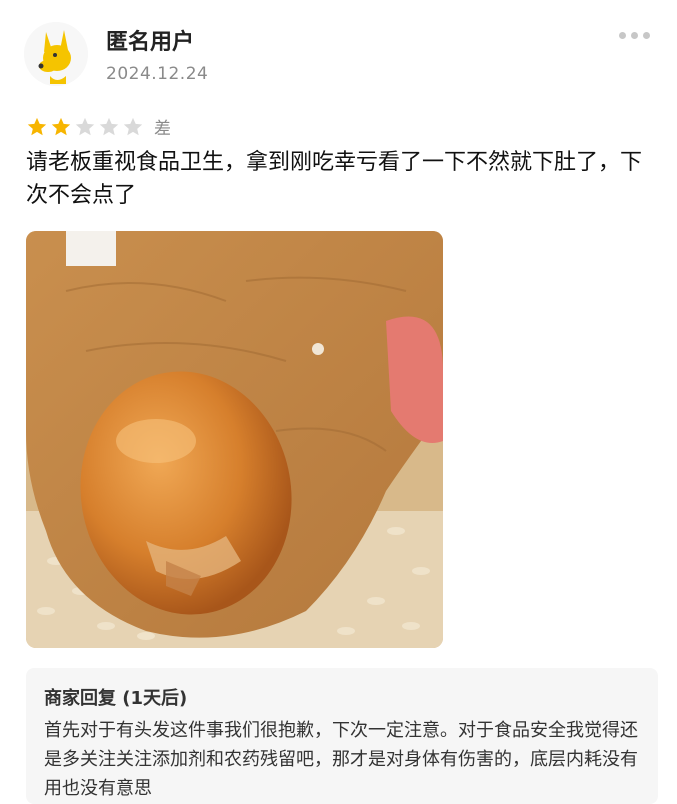  I want to click on dog-avatar-icon, so click(56, 54).